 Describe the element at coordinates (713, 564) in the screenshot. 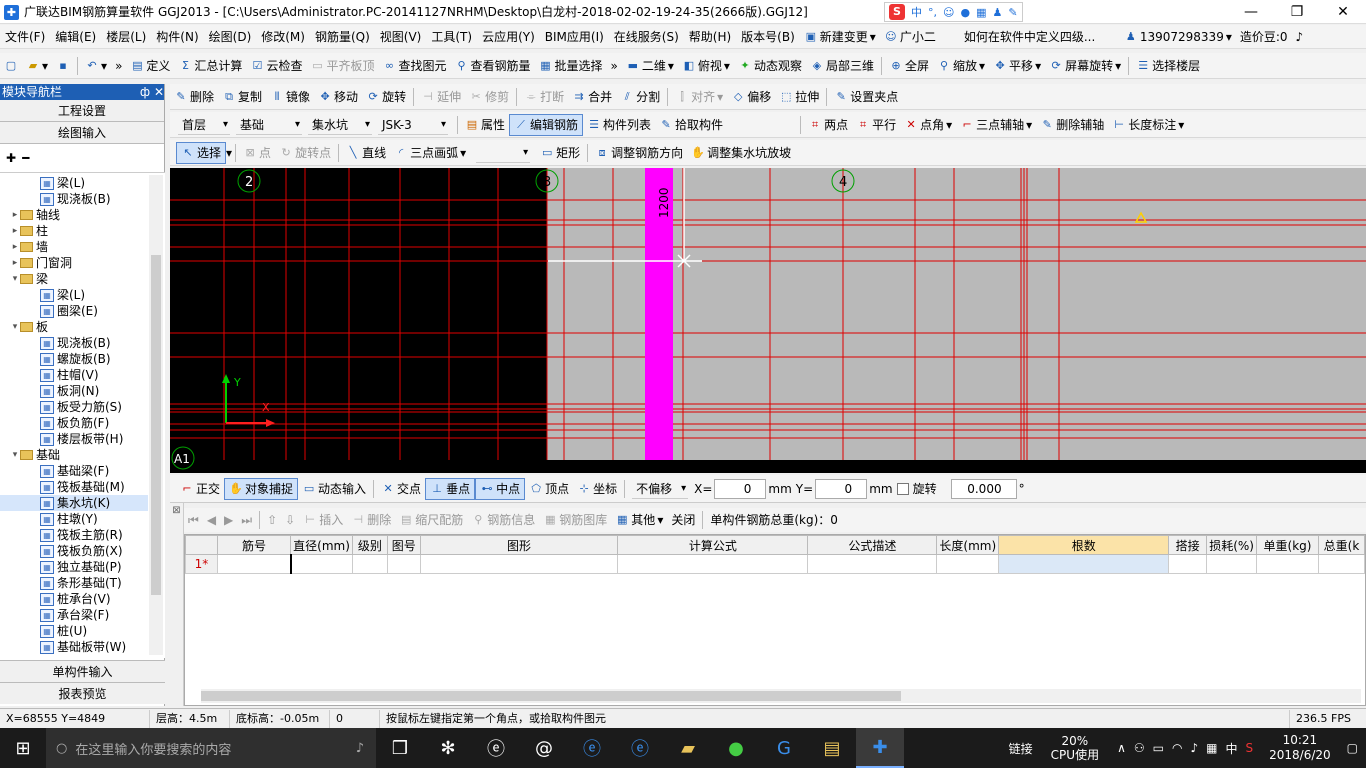

I see `cell-formula` at that location.